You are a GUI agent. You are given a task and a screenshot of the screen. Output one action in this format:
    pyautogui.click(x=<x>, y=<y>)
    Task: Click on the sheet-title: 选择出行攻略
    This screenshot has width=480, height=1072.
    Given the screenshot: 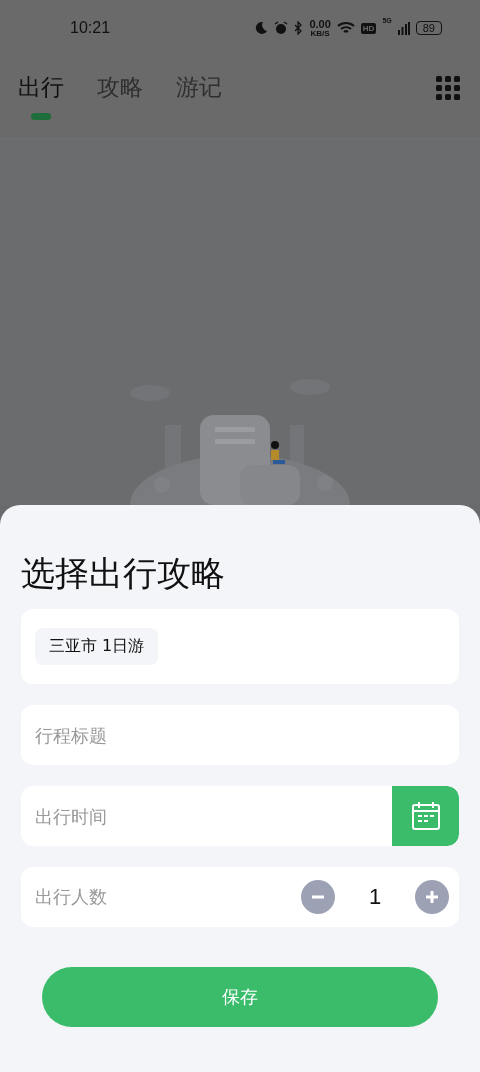 What is the action you would take?
    pyautogui.click(x=123, y=573)
    